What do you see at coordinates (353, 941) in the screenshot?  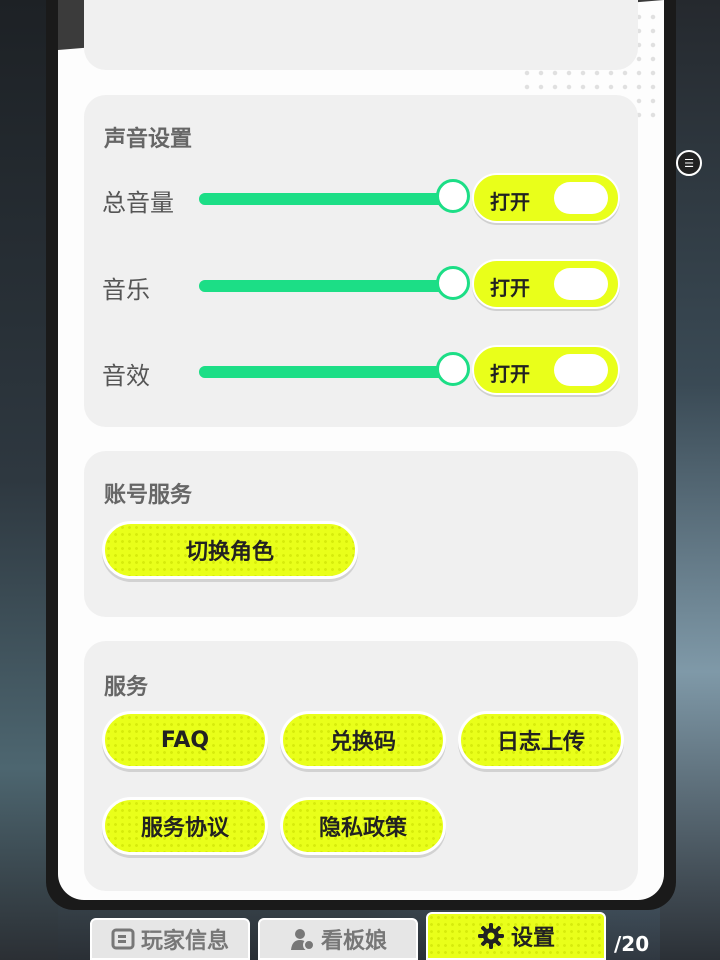 I see `tab-mascot-label: 看板娘` at bounding box center [353, 941].